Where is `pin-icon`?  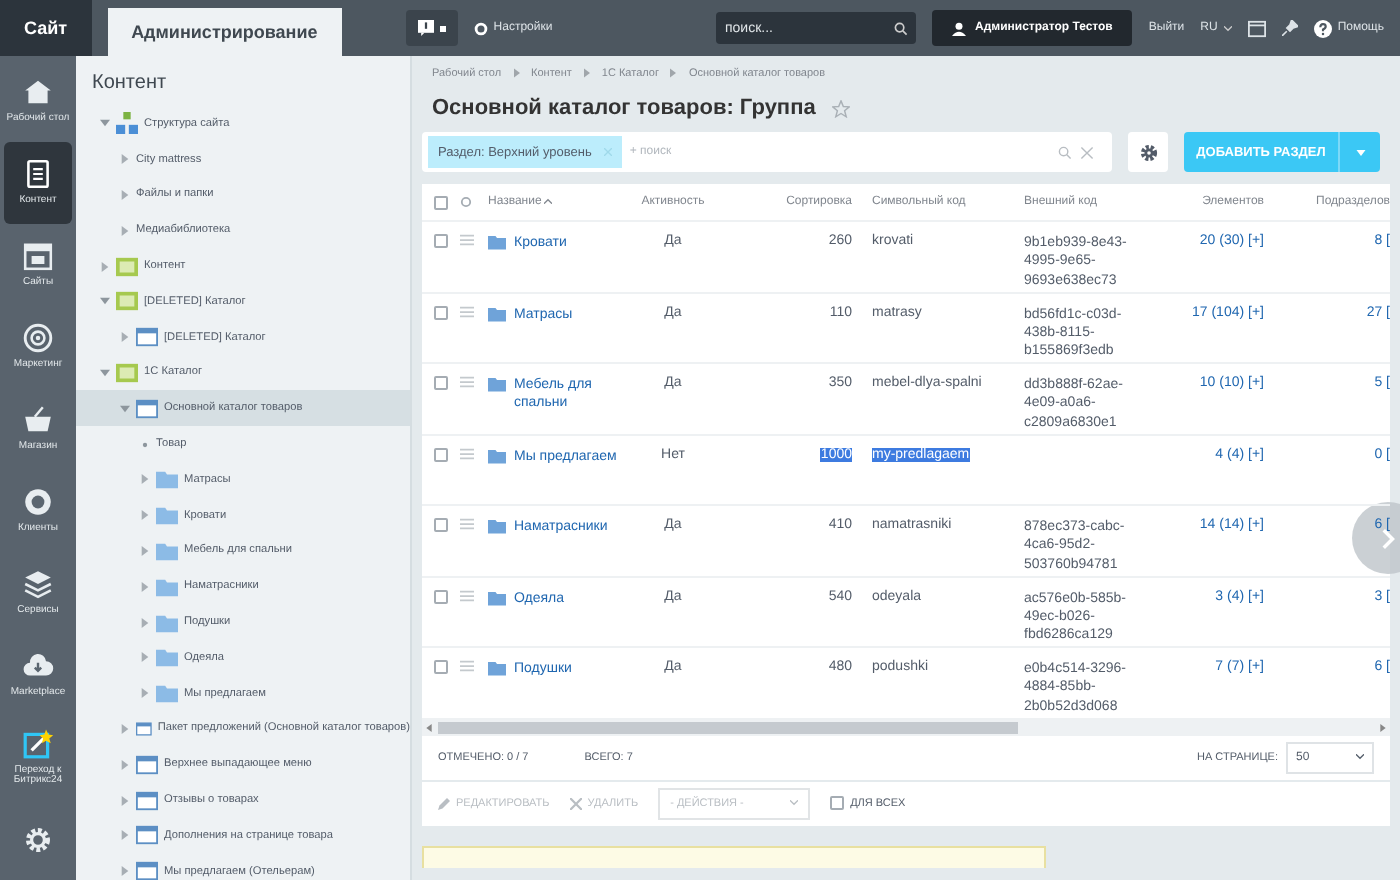
pin-icon is located at coordinates (1289, 28).